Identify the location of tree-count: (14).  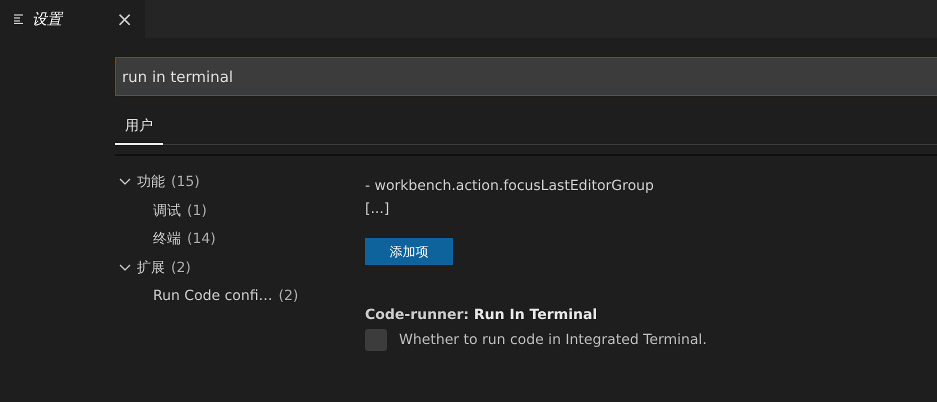
(201, 239).